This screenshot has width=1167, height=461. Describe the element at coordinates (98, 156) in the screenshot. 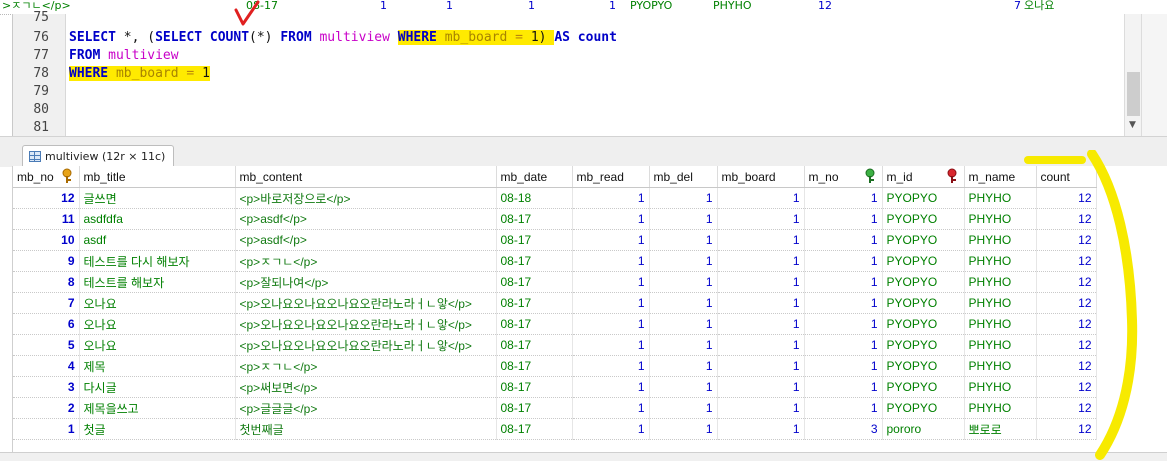

I see `tab-multiview: multiview (12r × 11c)` at that location.